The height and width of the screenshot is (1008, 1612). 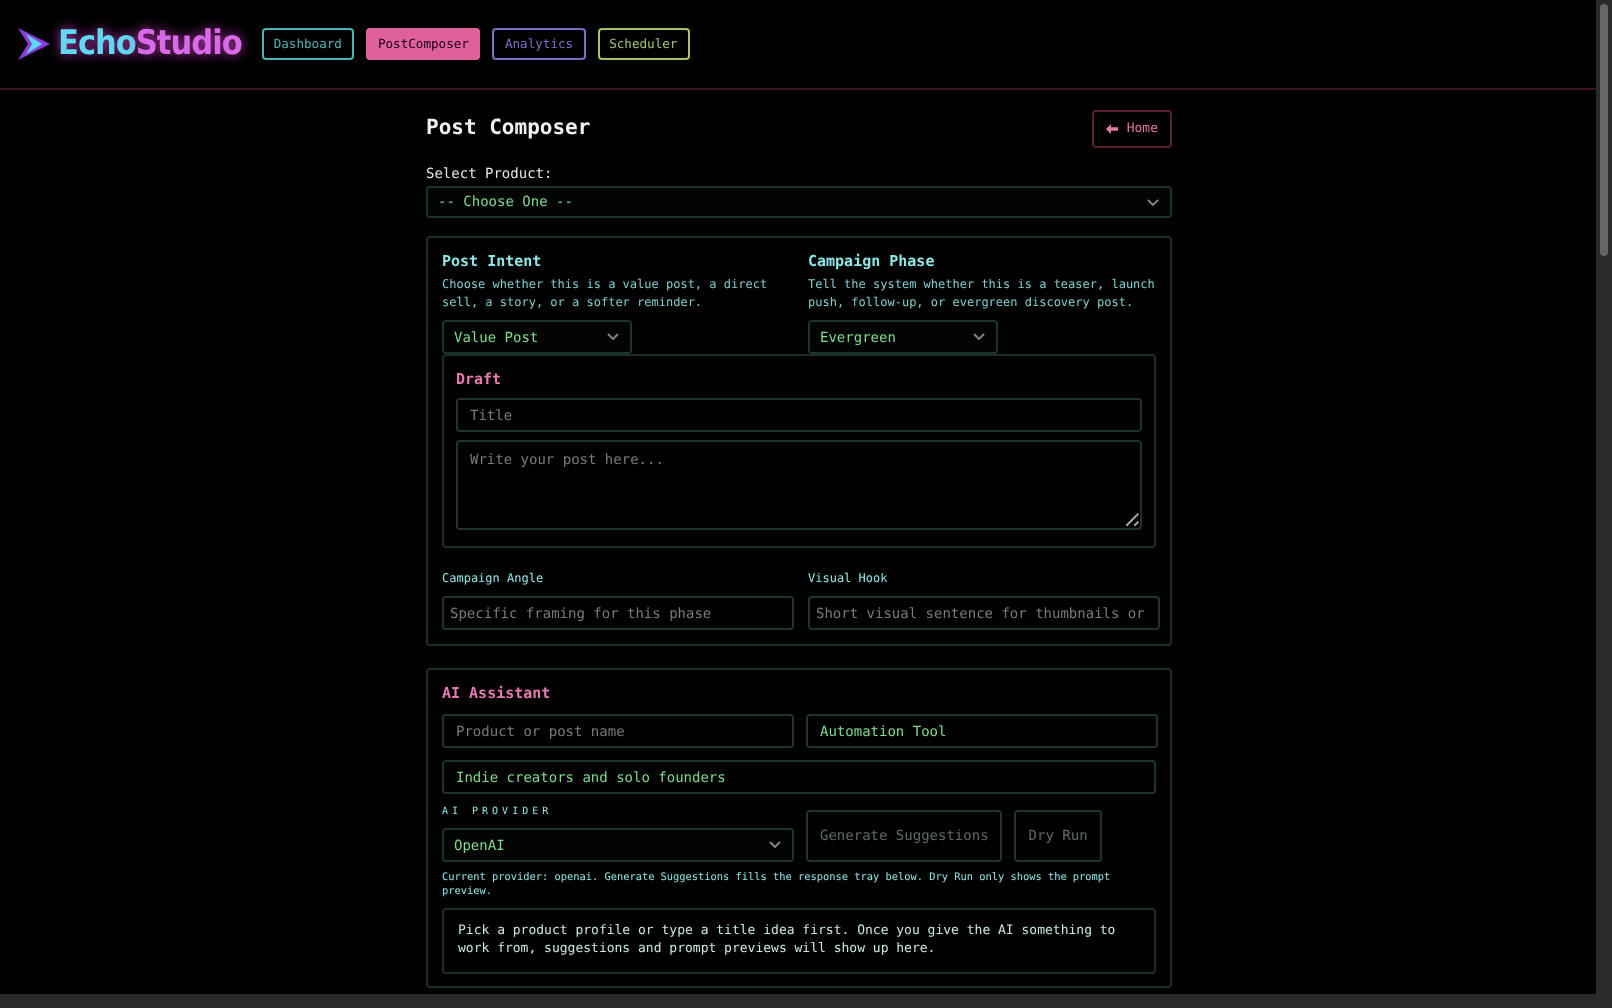 What do you see at coordinates (1604, 130) in the screenshot?
I see `scrollbar-thumb` at bounding box center [1604, 130].